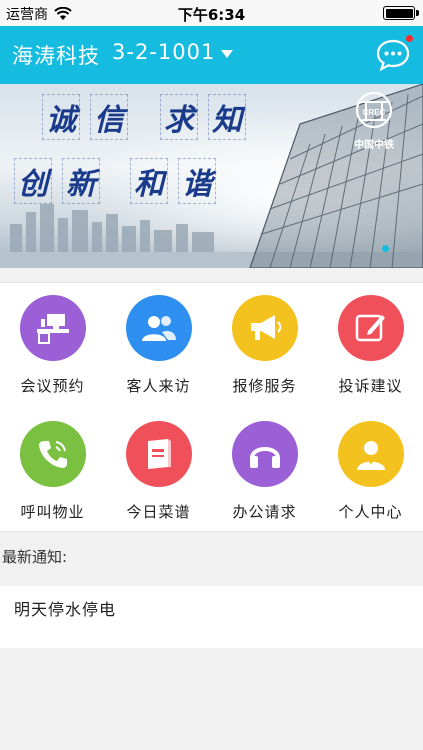 The image size is (423, 750). Describe the element at coordinates (56, 56) in the screenshot. I see `company-title: 海涛科技` at that location.